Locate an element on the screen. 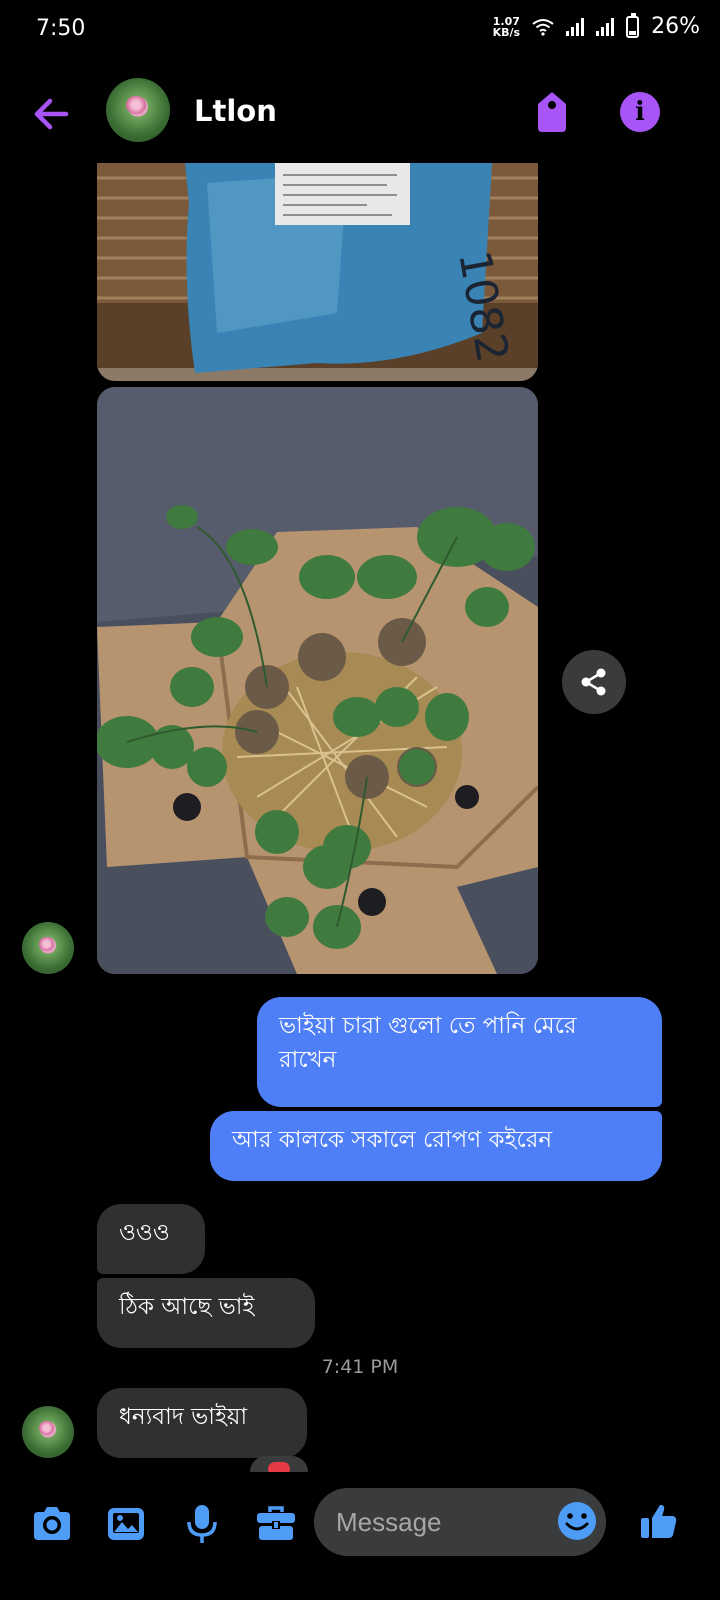 This screenshot has width=720, height=1600. share-icon is located at coordinates (593, 682).